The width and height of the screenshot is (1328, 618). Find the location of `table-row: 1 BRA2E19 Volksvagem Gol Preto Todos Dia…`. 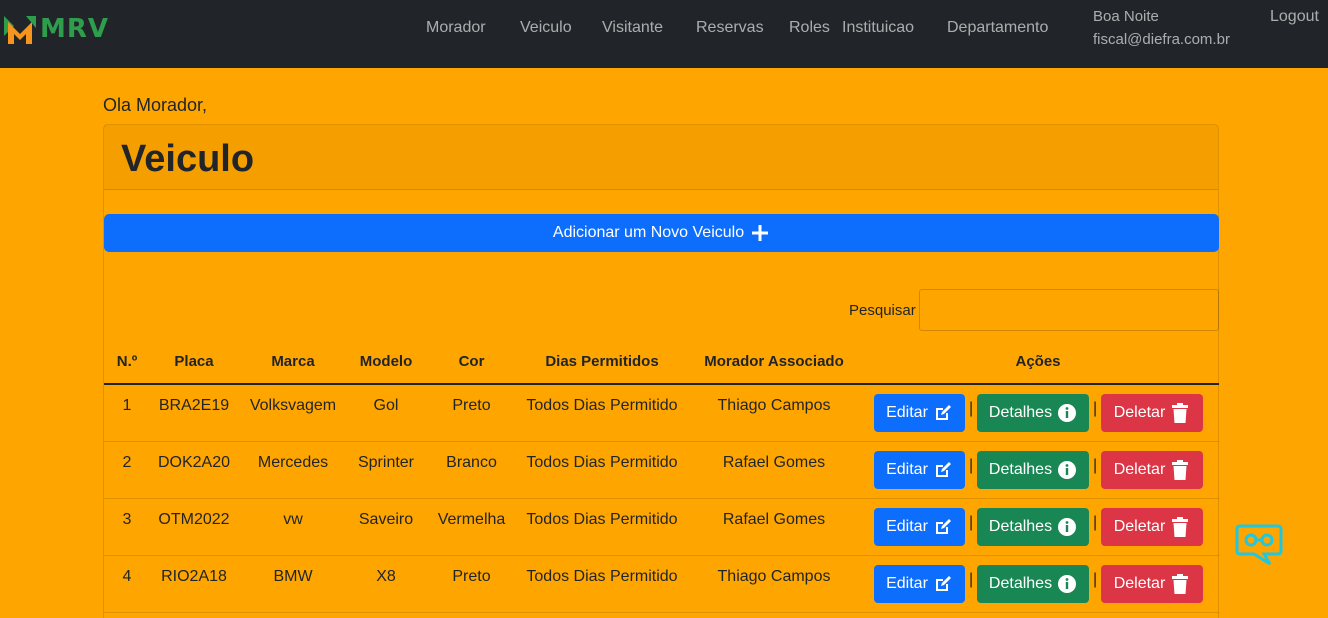

table-row: 1 BRA2E19 Volksvagem Gol Preto Todos Dia… is located at coordinates (661, 413).